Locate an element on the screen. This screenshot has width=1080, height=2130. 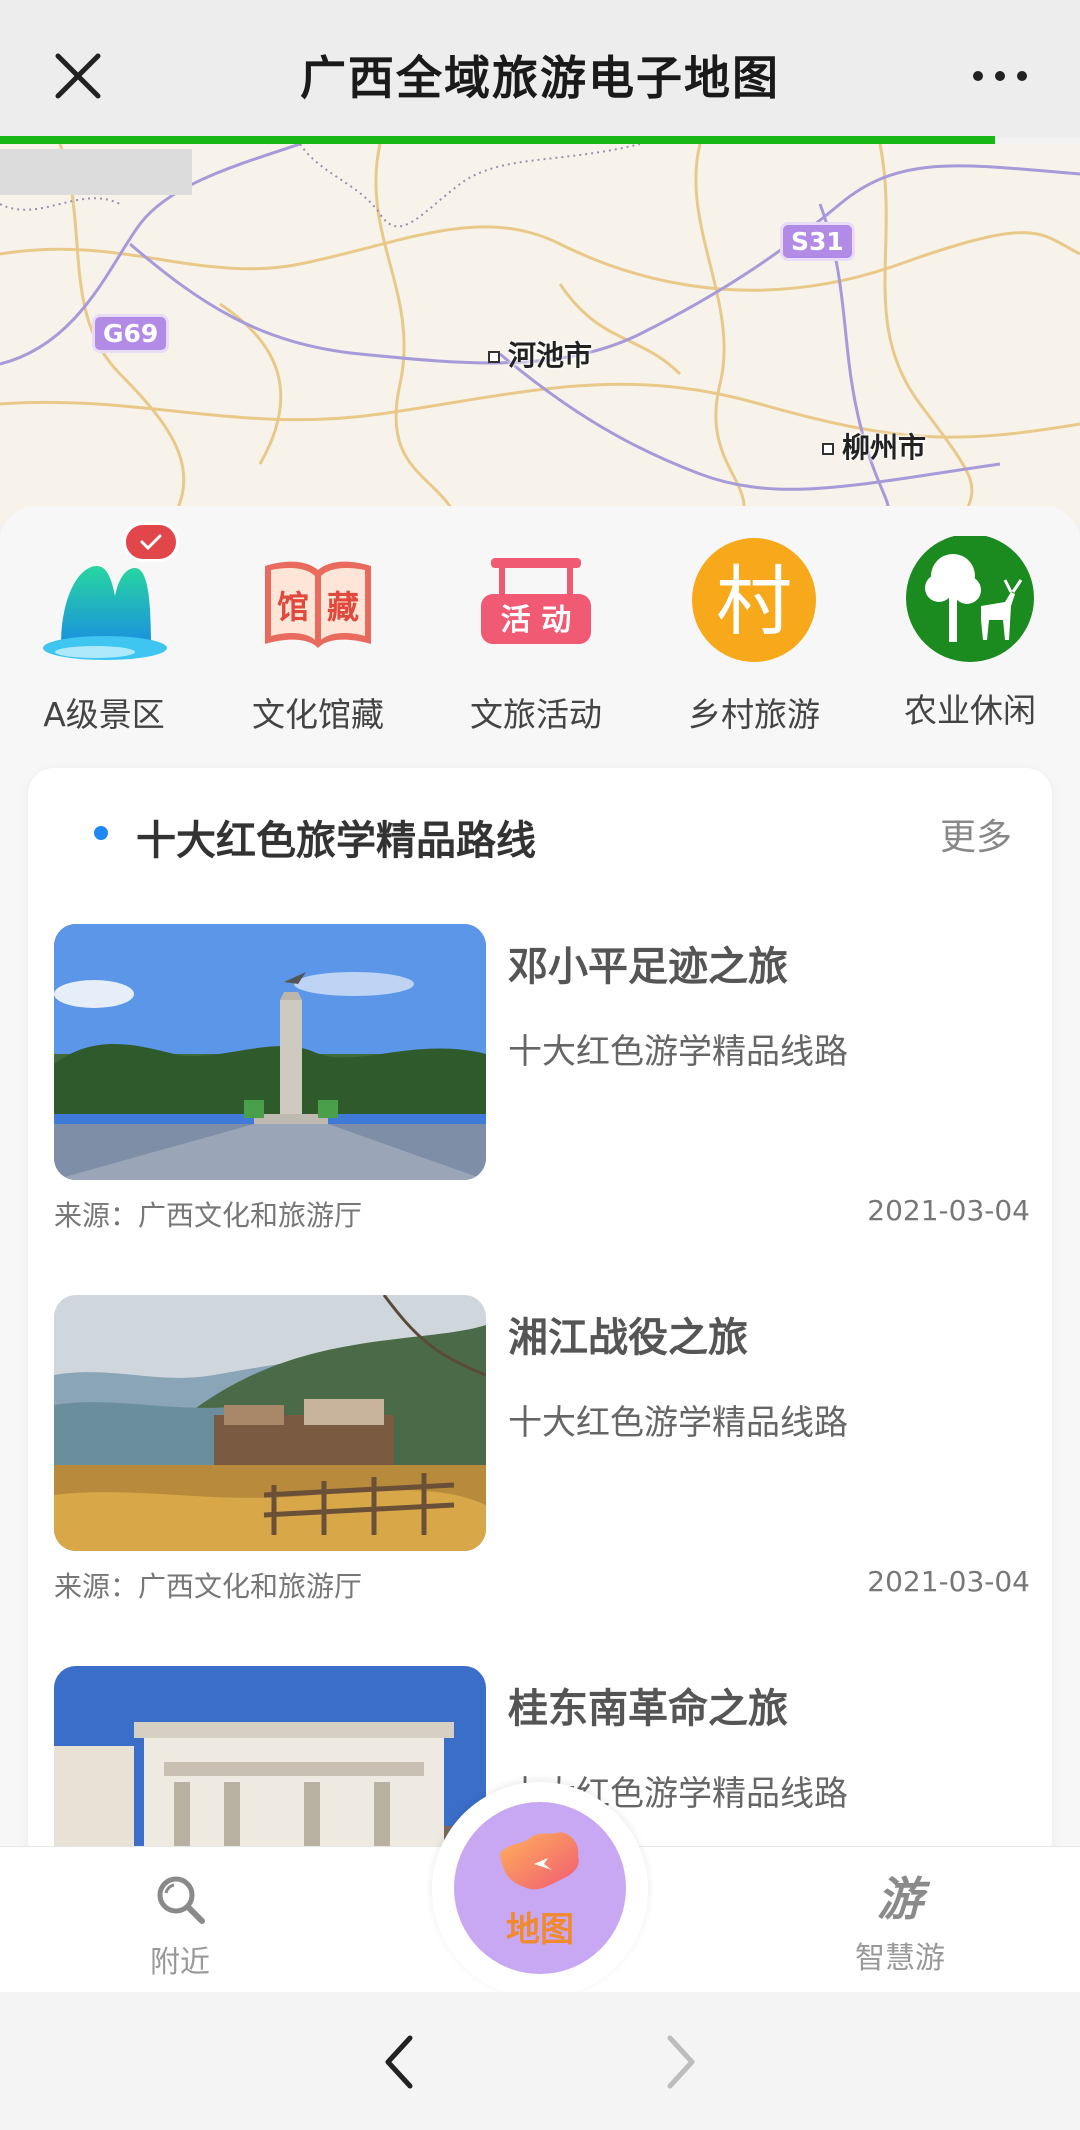
category-label: A级景区 is located at coordinates (104, 714).